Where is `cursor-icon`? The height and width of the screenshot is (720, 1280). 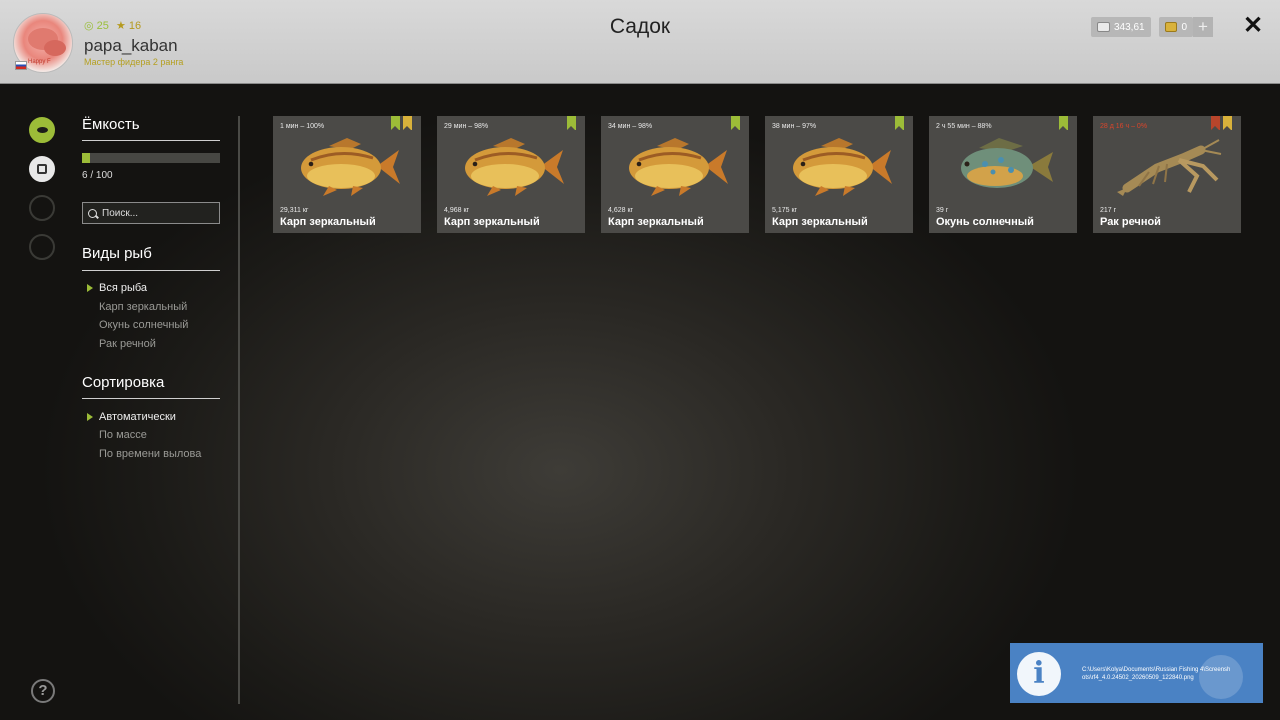
cursor-icon is located at coordinates (1221, 677).